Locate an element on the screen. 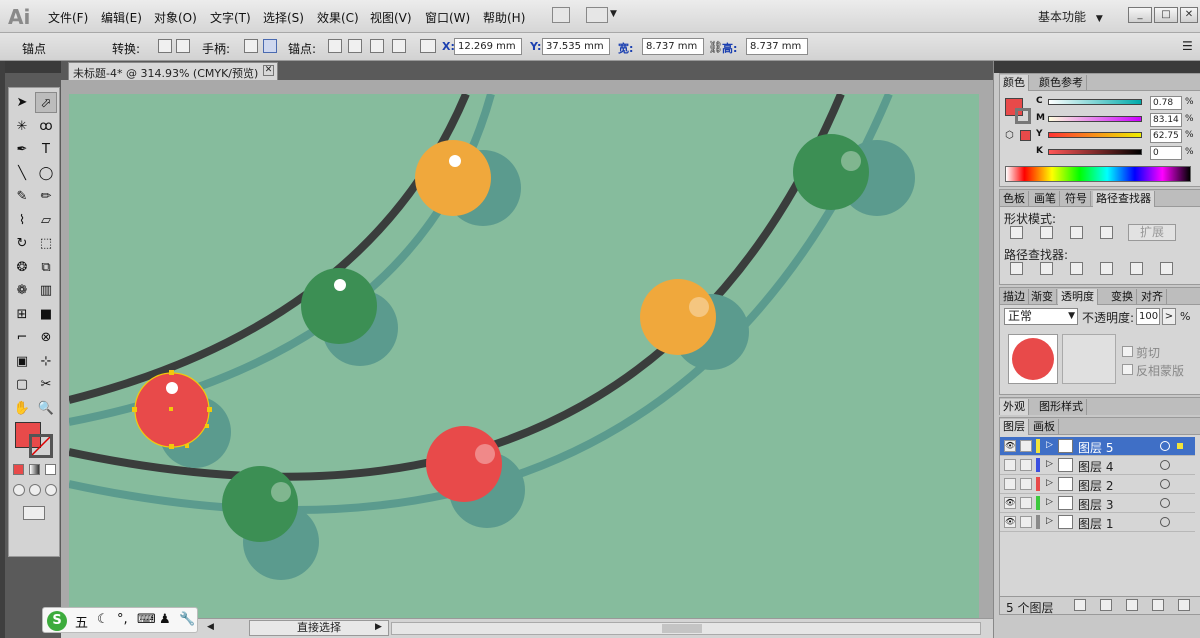  layer-name: 图层 3 is located at coordinates (1095, 504).